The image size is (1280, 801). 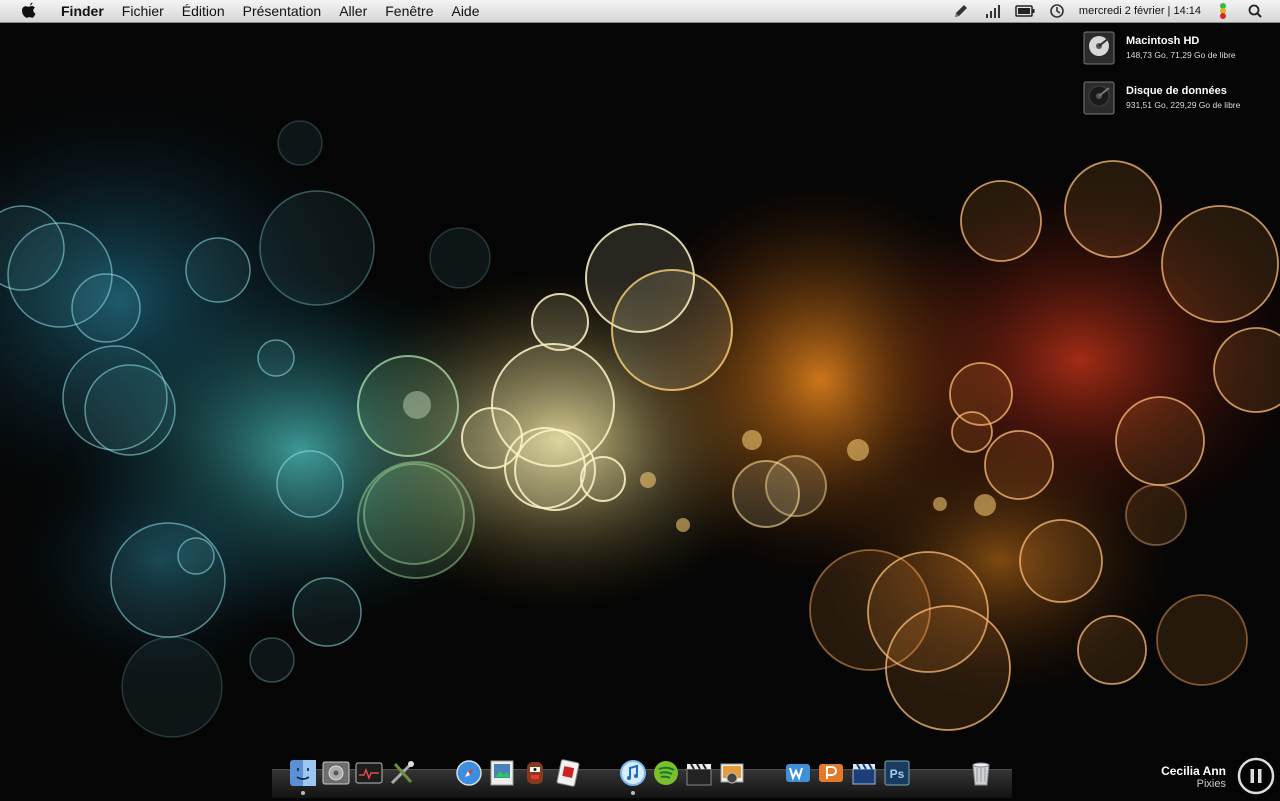 I want to click on spotlight-icon, so click(x=1255, y=11).